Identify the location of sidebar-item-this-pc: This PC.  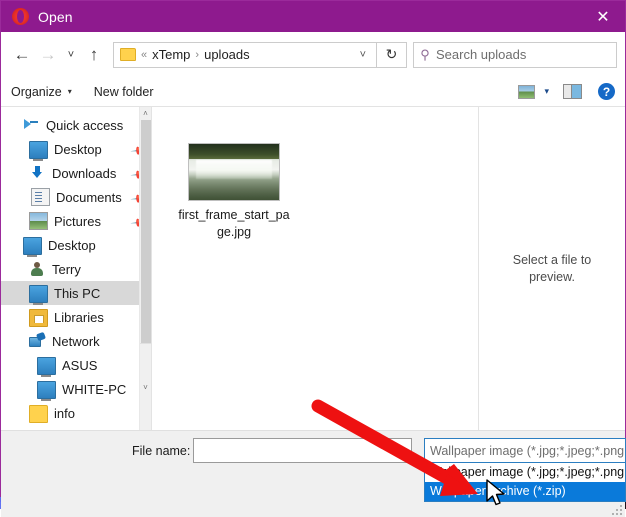
(76, 293).